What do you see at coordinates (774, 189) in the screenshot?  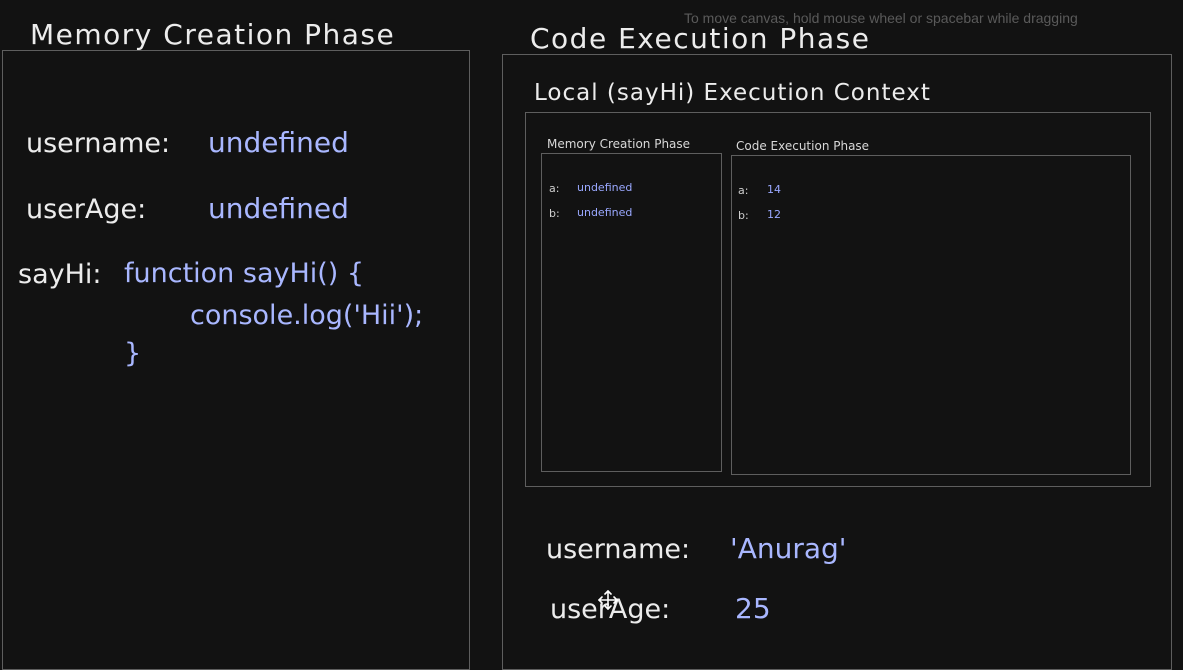 I see `local-exec-a-value: 14` at bounding box center [774, 189].